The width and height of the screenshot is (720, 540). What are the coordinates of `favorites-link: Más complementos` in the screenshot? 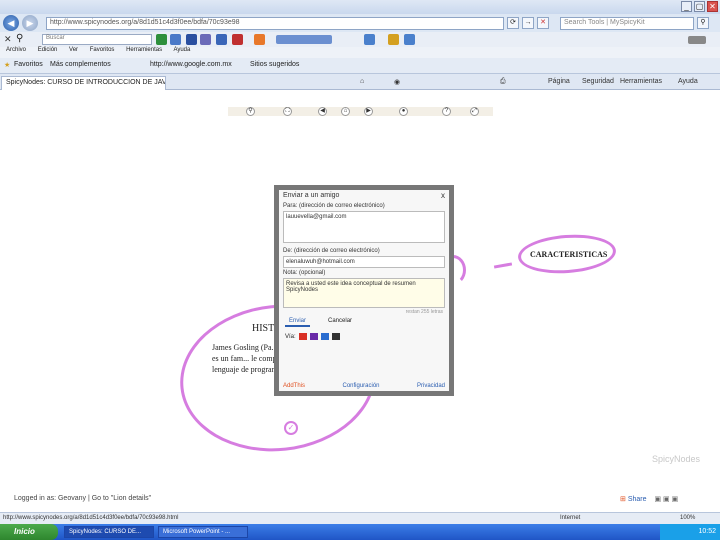 It's located at (80, 64).